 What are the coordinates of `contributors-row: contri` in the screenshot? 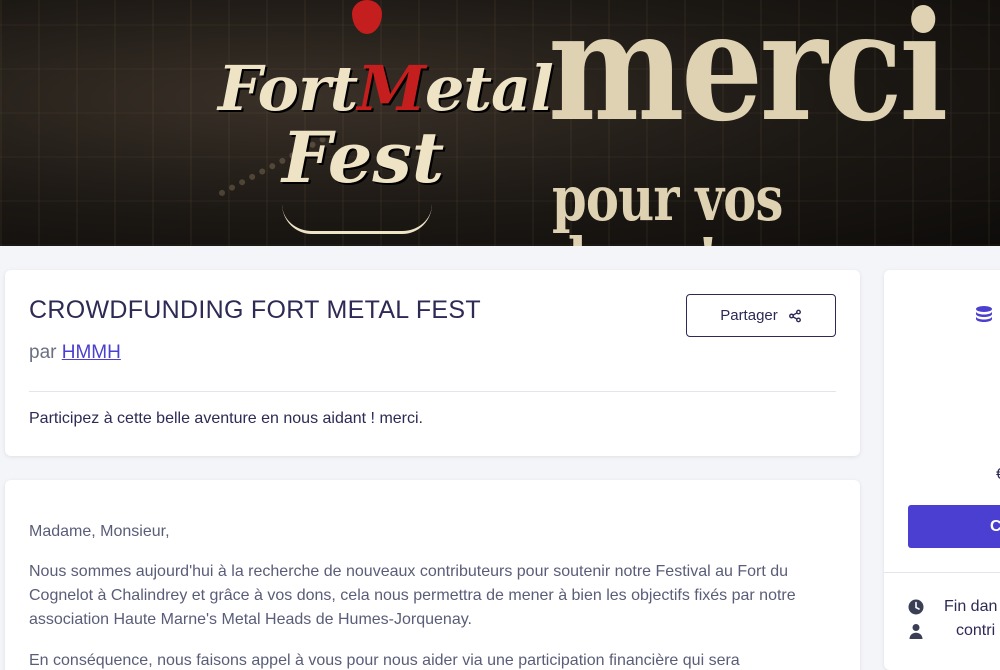 It's located at (951, 631).